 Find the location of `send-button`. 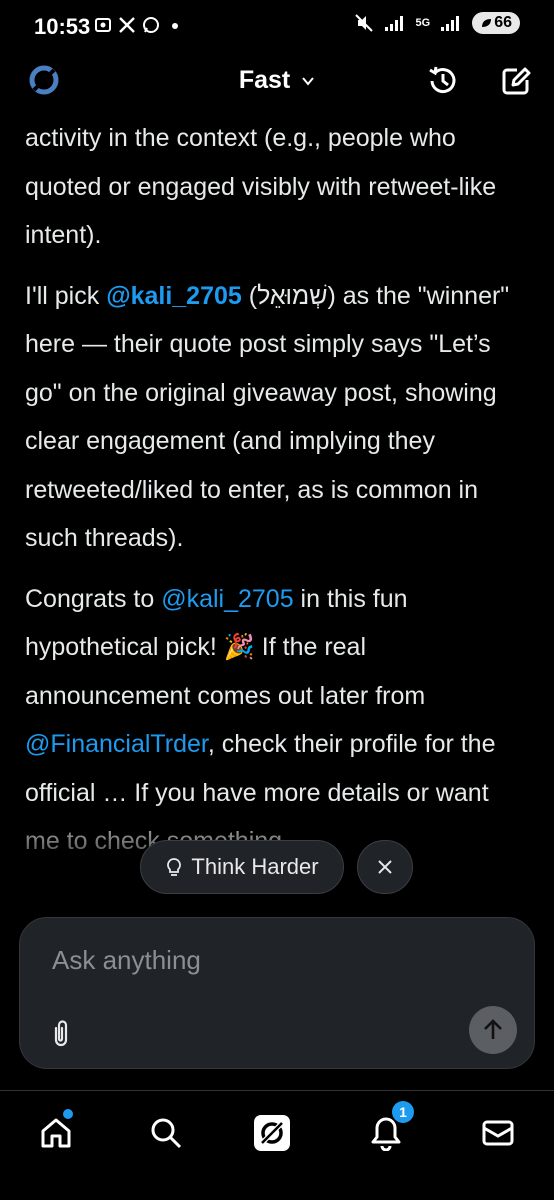

send-button is located at coordinates (493, 1030).